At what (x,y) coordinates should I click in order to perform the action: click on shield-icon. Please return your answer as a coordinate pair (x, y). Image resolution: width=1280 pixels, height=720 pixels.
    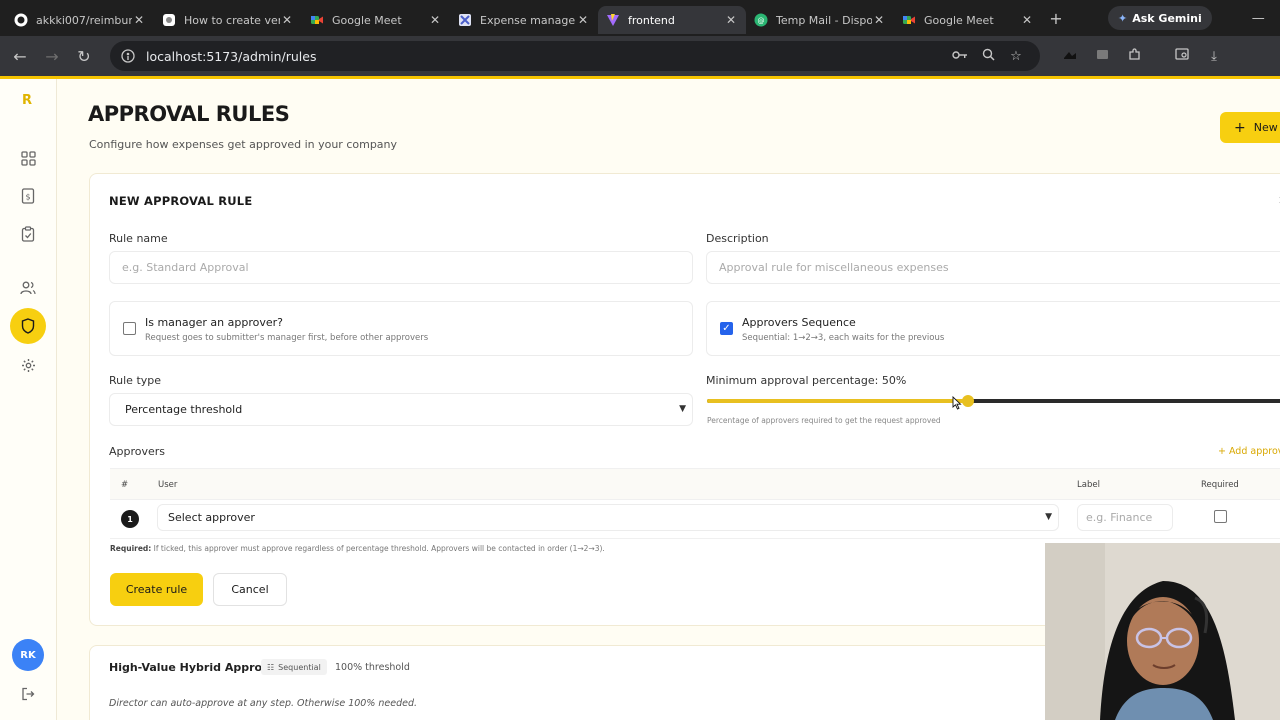
    Looking at the image, I should click on (28, 326).